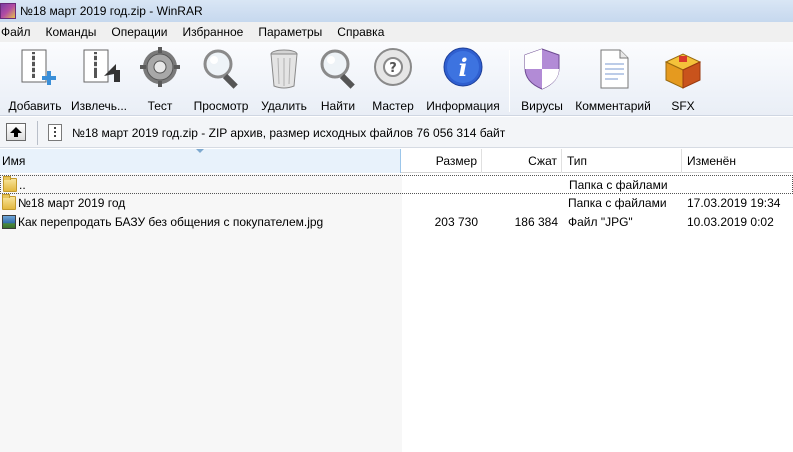 The image size is (793, 452). What do you see at coordinates (101, 66) in the screenshot?
I see `extract-icon` at bounding box center [101, 66].